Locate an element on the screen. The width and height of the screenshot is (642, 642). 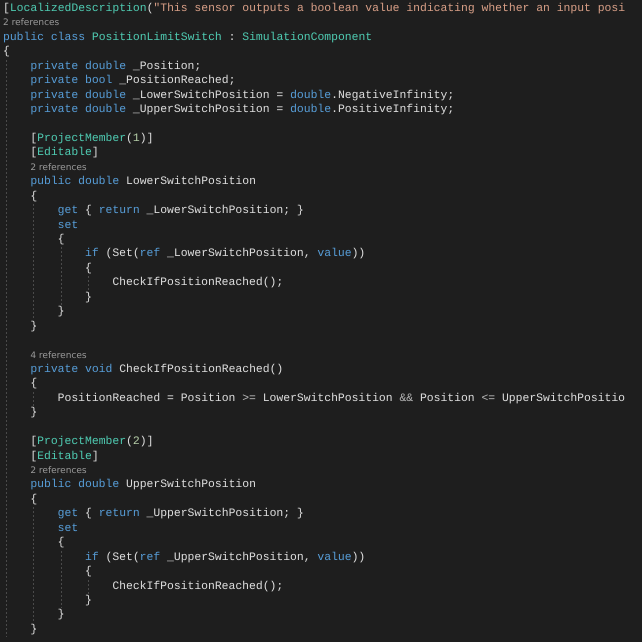
code-line: public double UpperSwitchPosition is located at coordinates (143, 485).